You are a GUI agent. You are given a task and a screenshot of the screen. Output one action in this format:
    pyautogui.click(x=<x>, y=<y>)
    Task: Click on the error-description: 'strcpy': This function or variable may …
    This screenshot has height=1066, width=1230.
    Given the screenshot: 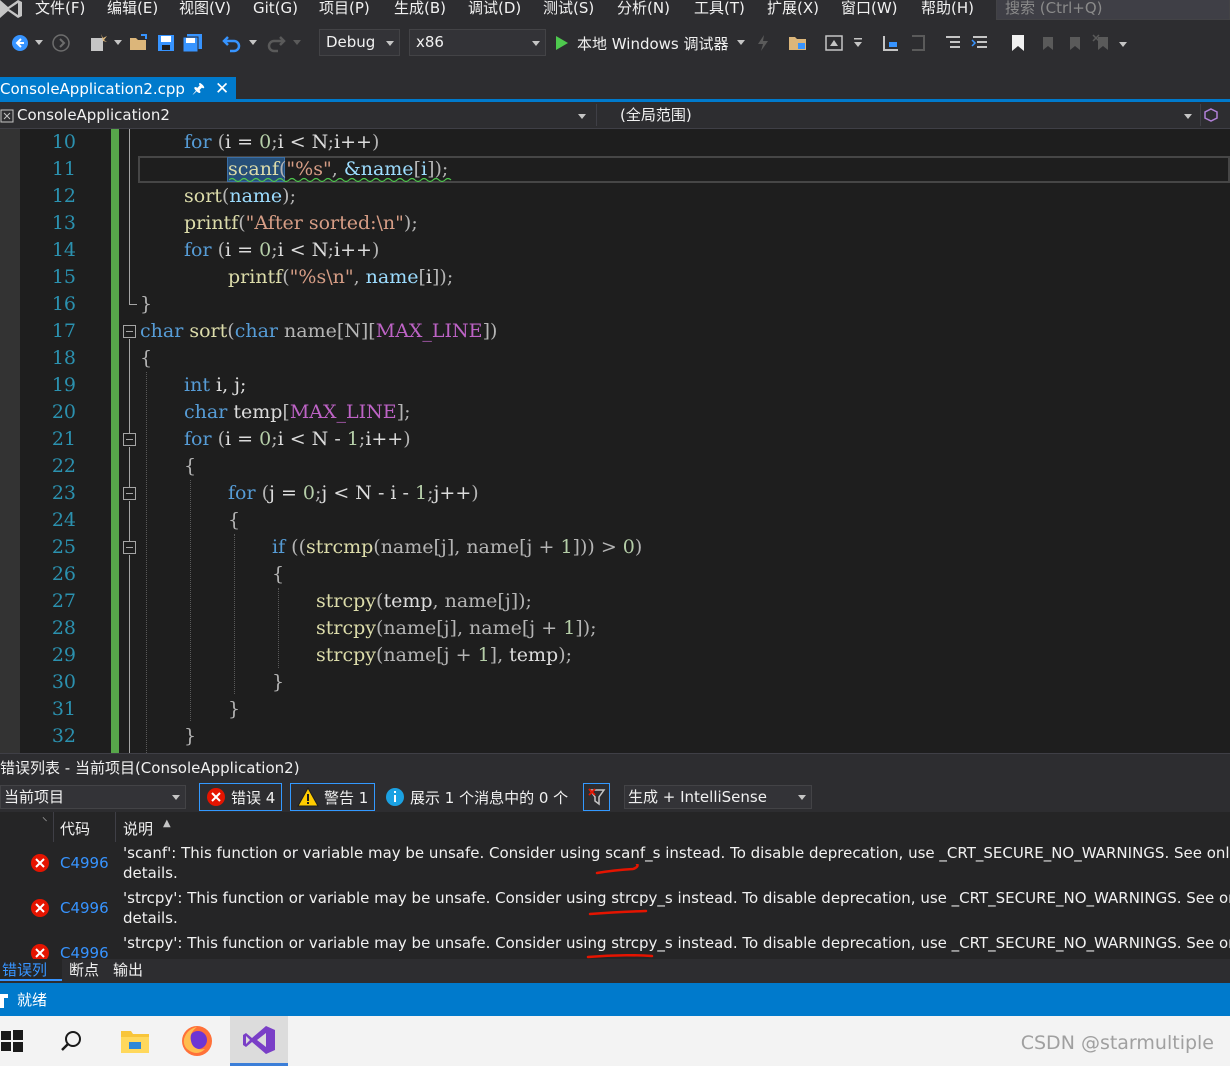 What is the action you would take?
    pyautogui.click(x=676, y=898)
    